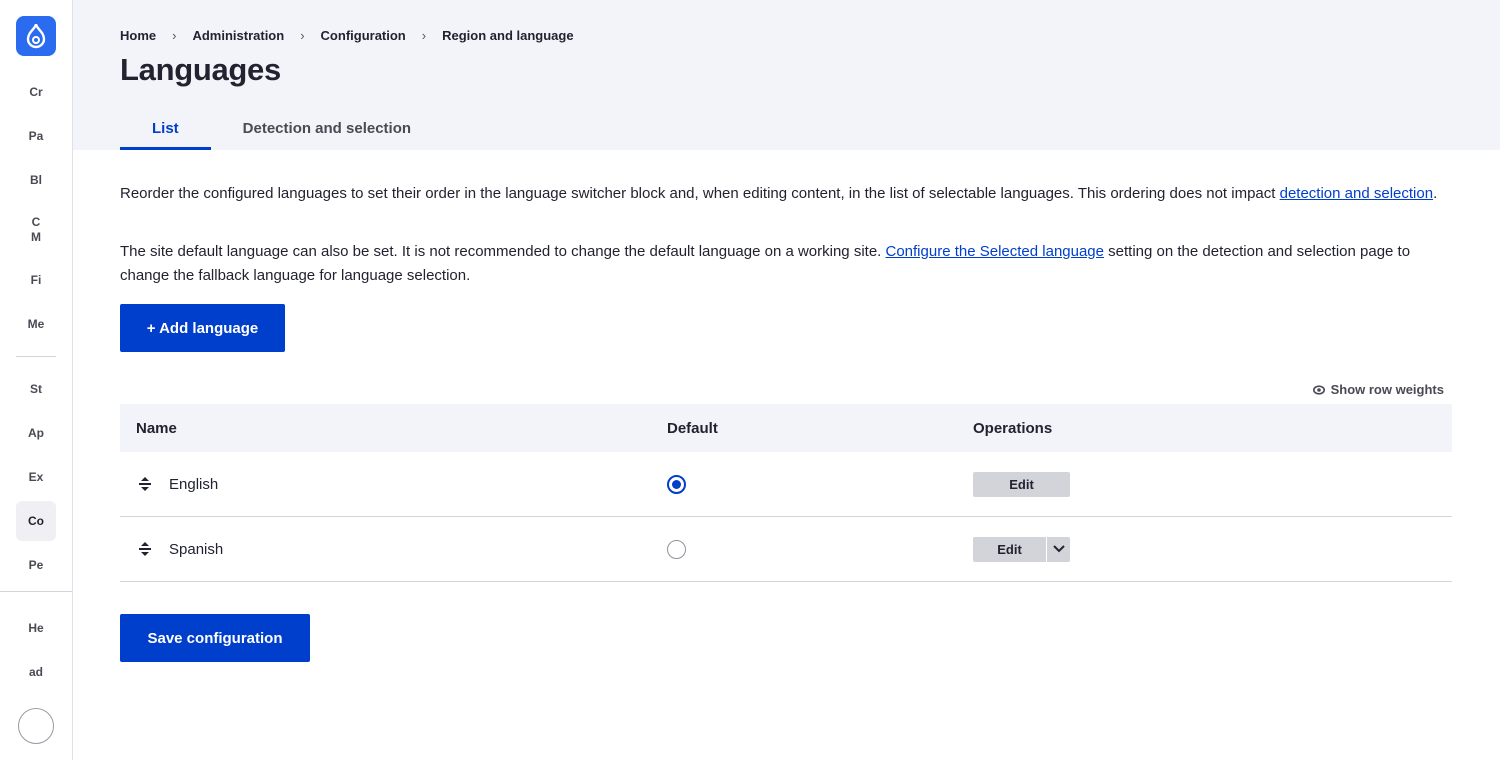 The height and width of the screenshot is (760, 1500). What do you see at coordinates (1356, 193) in the screenshot?
I see `detection-selection-link: detection and selection` at bounding box center [1356, 193].